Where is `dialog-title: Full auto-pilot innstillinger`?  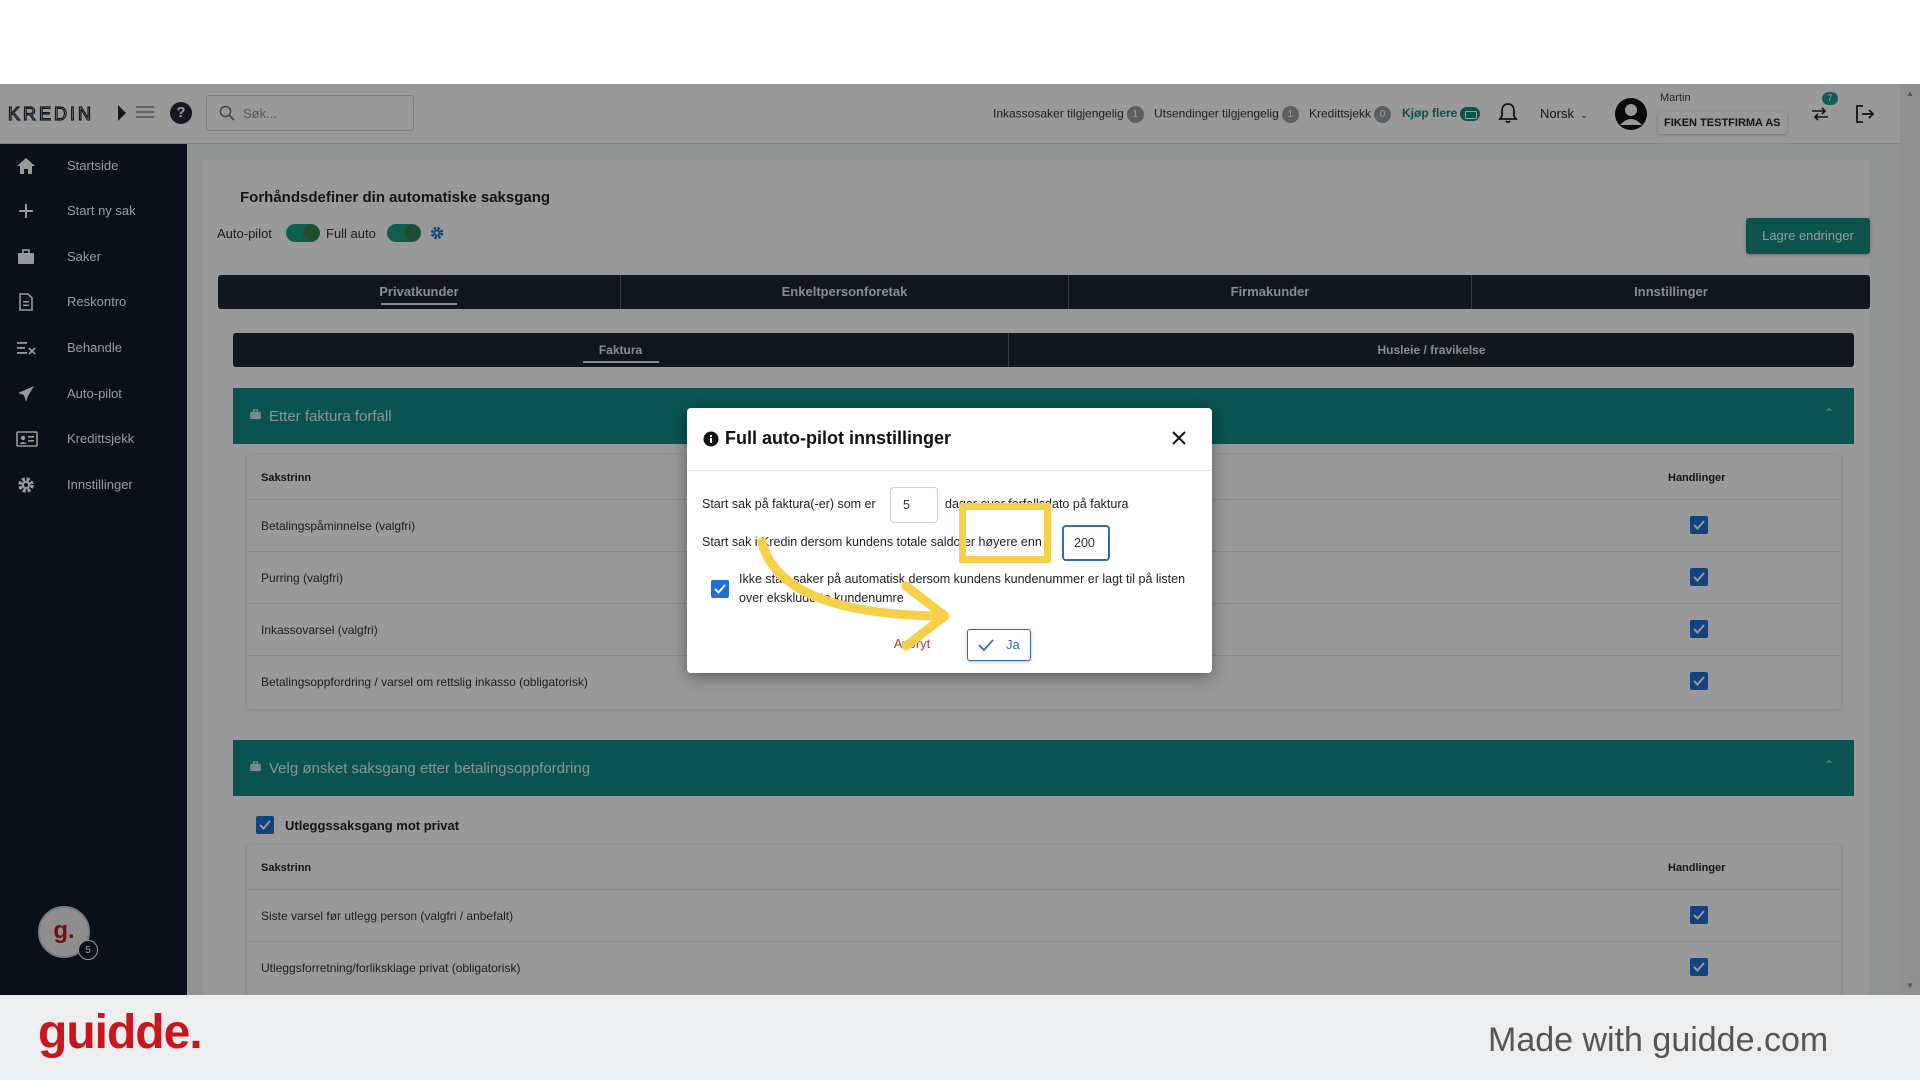
dialog-title: Full auto-pilot innstillinger is located at coordinates (838, 438).